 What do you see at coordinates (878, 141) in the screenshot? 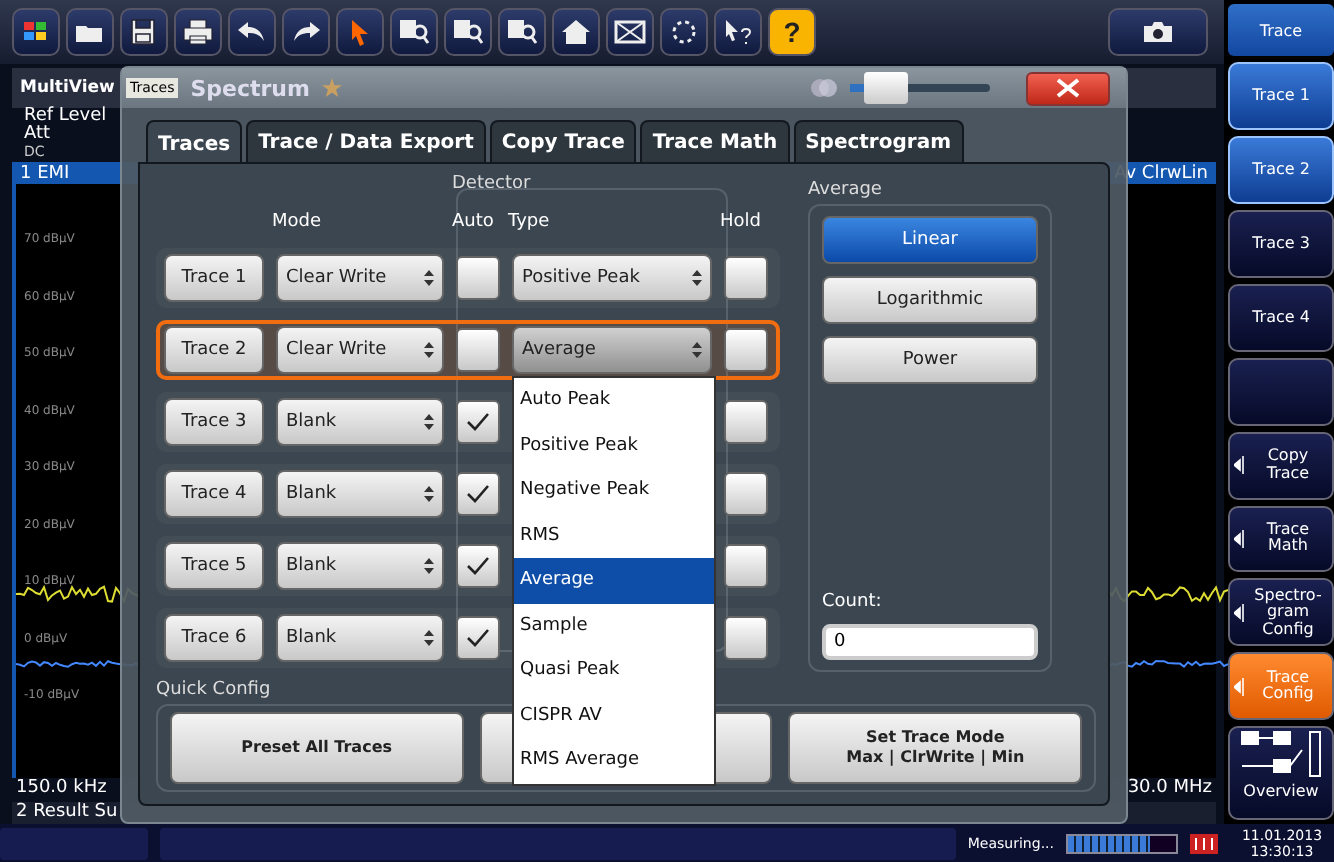
I see `dialog-tab: Spectrogram` at bounding box center [878, 141].